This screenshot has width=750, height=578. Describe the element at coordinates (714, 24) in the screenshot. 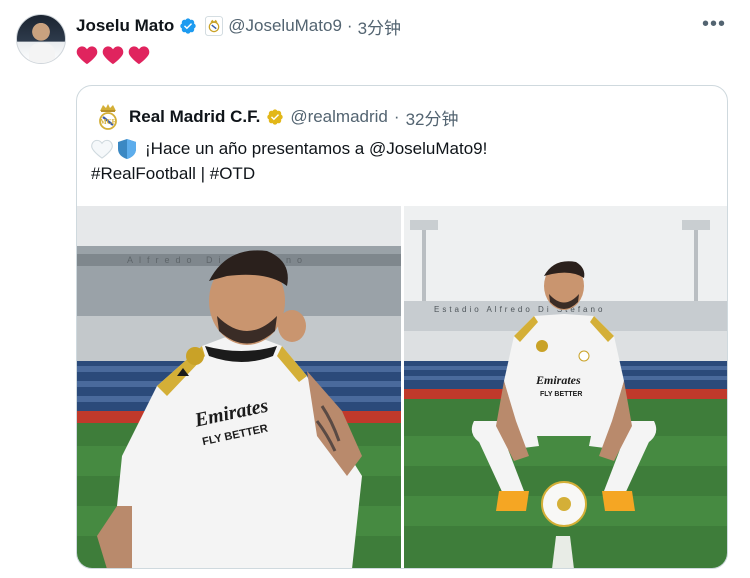

I see `more-options-button: •••` at that location.